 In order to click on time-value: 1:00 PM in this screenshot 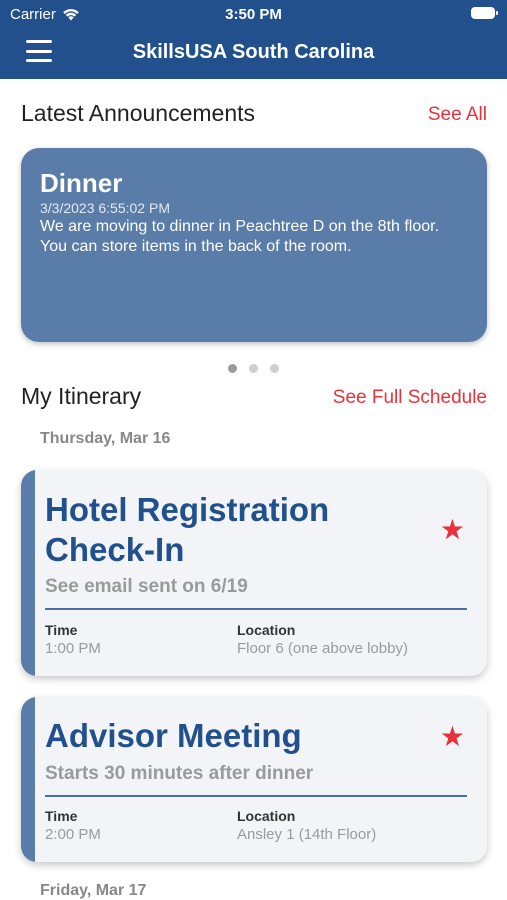, I will do `click(73, 648)`.